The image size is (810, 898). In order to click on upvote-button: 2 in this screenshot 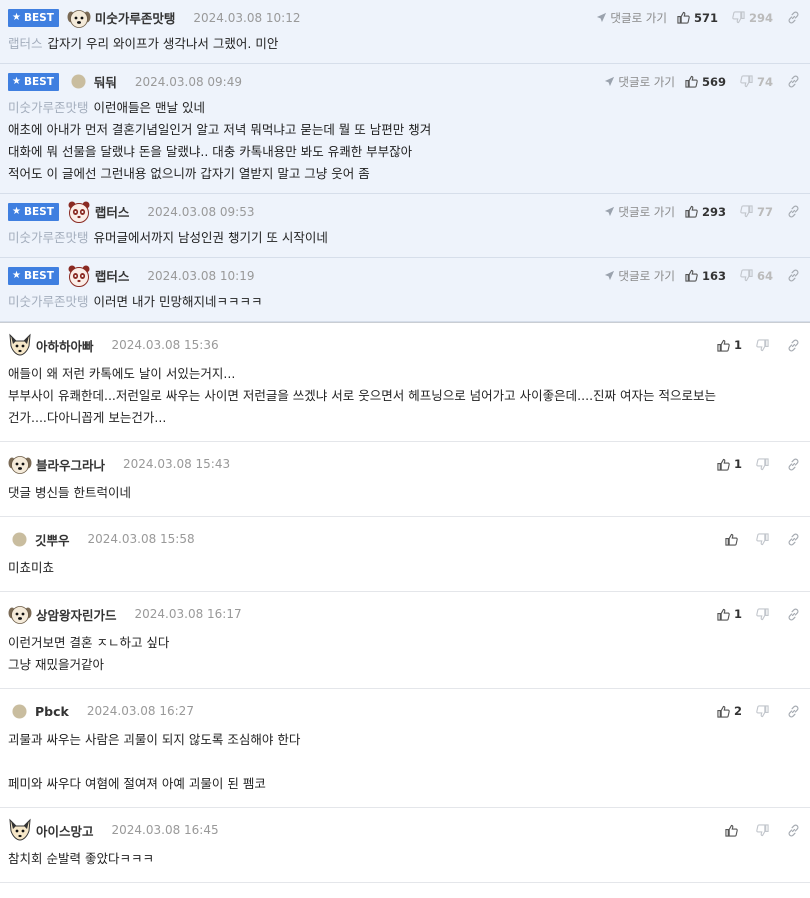, I will do `click(729, 711)`.